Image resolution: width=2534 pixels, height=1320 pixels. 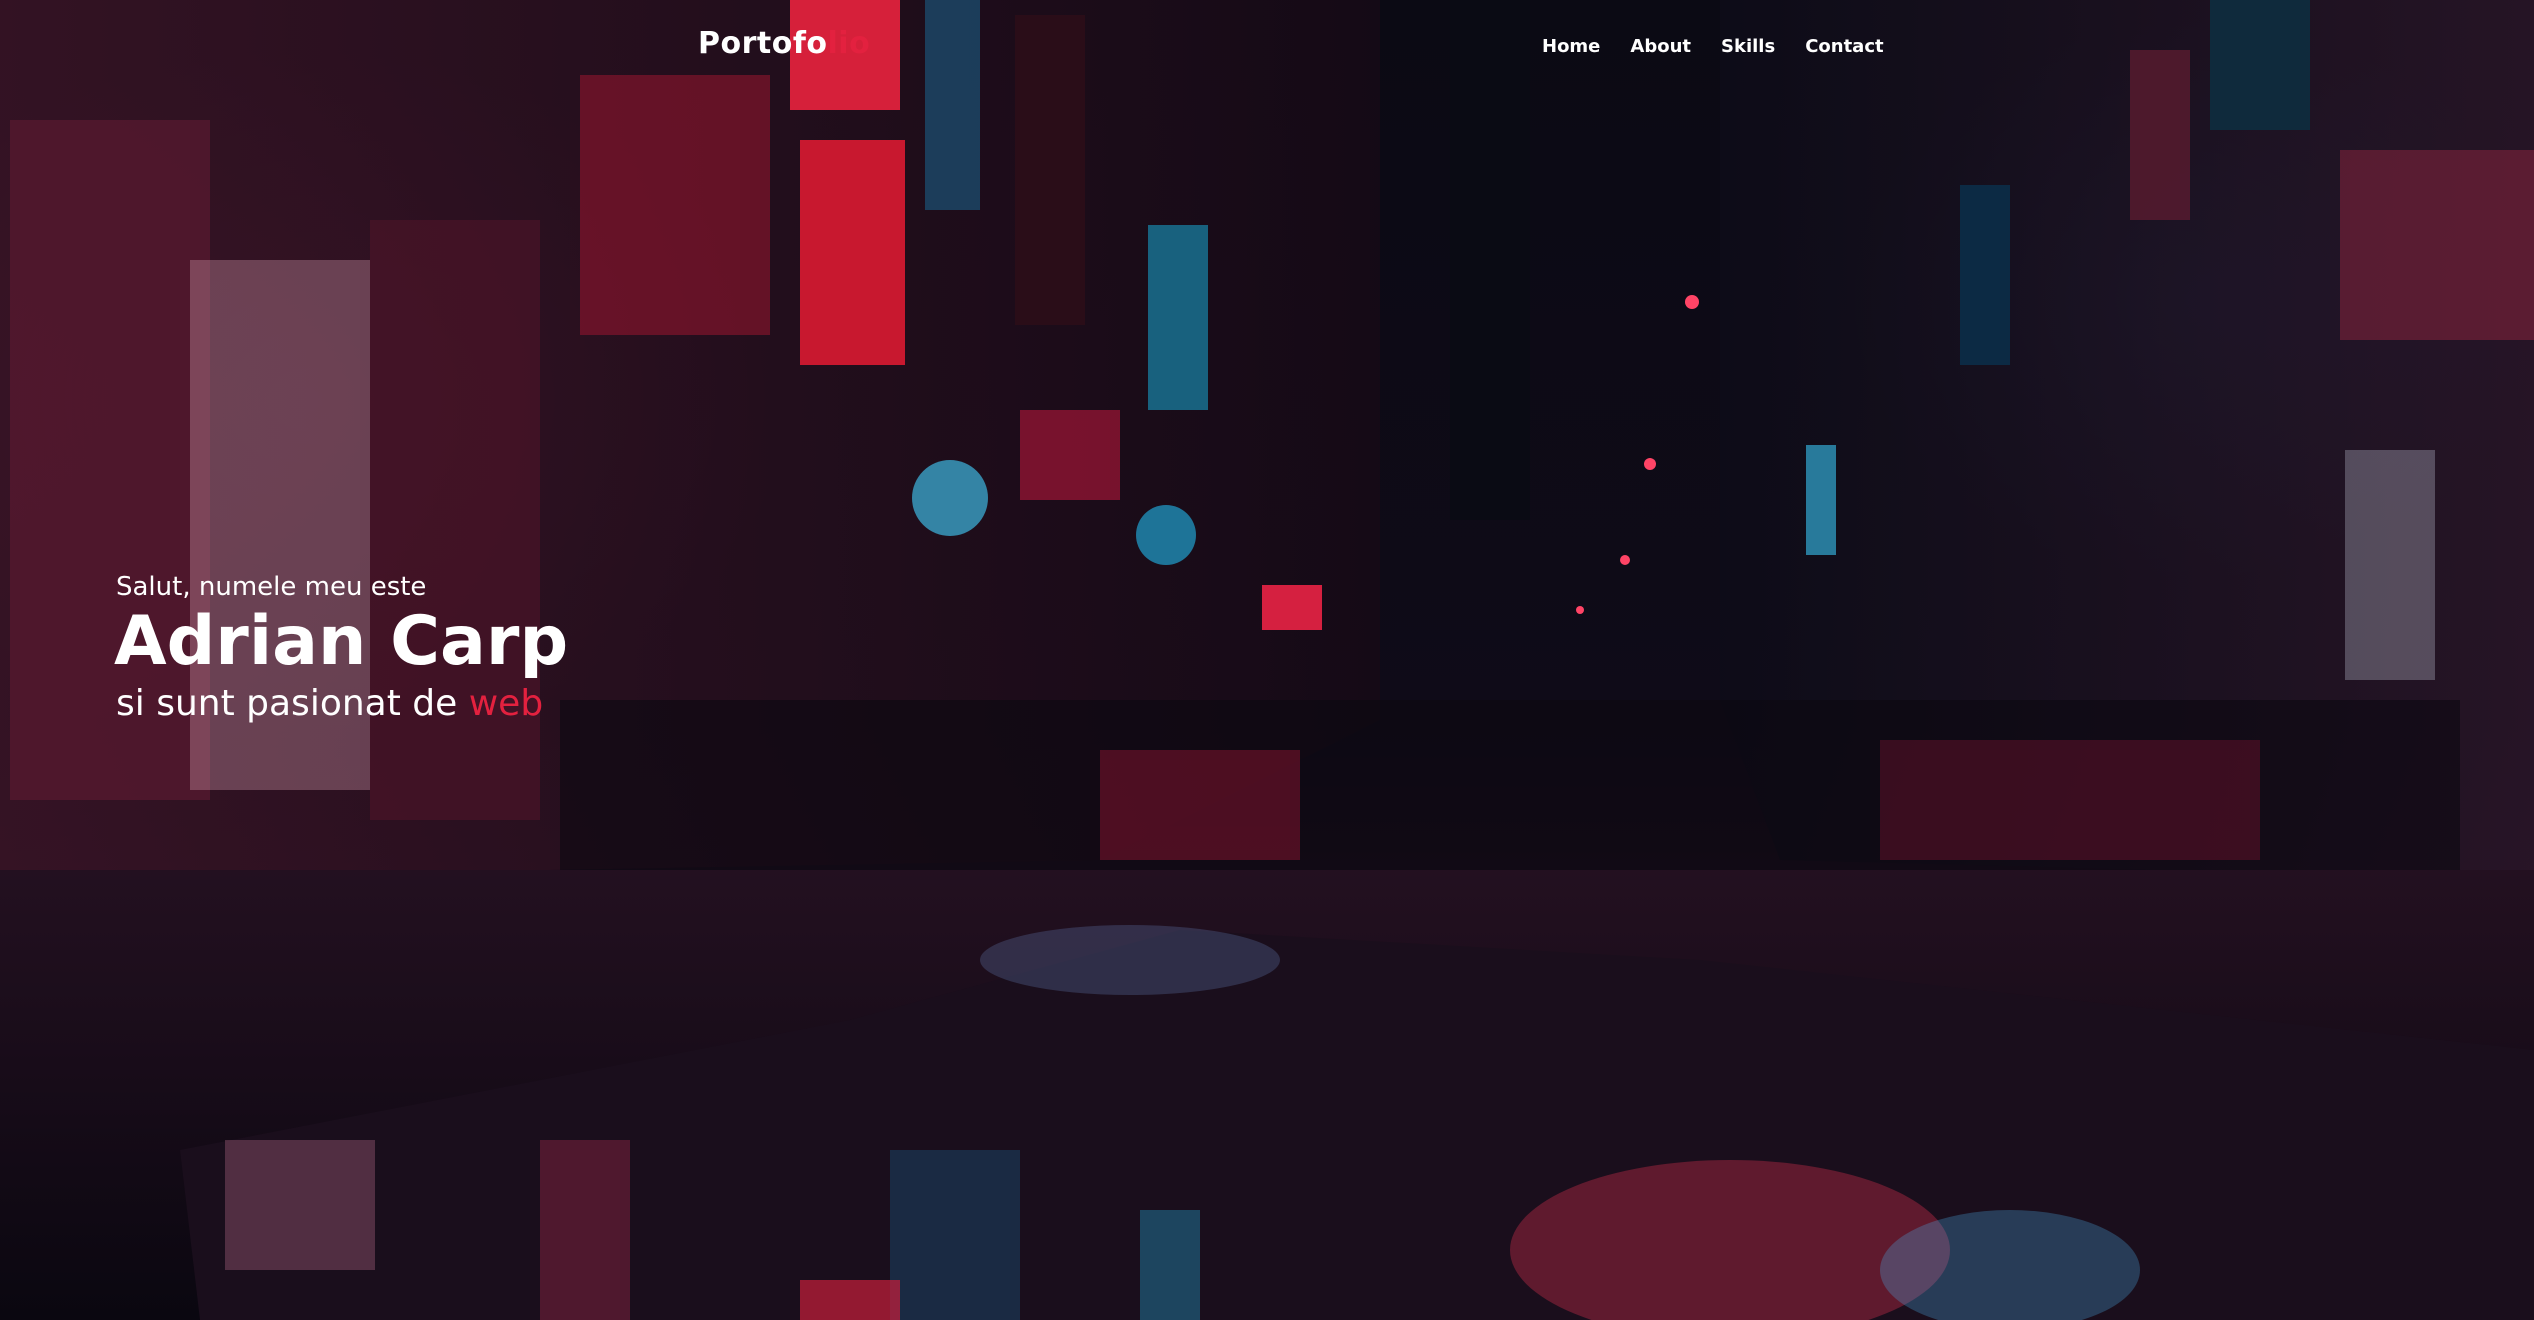 What do you see at coordinates (849, 43) in the screenshot?
I see `brand-accent-text: lio` at bounding box center [849, 43].